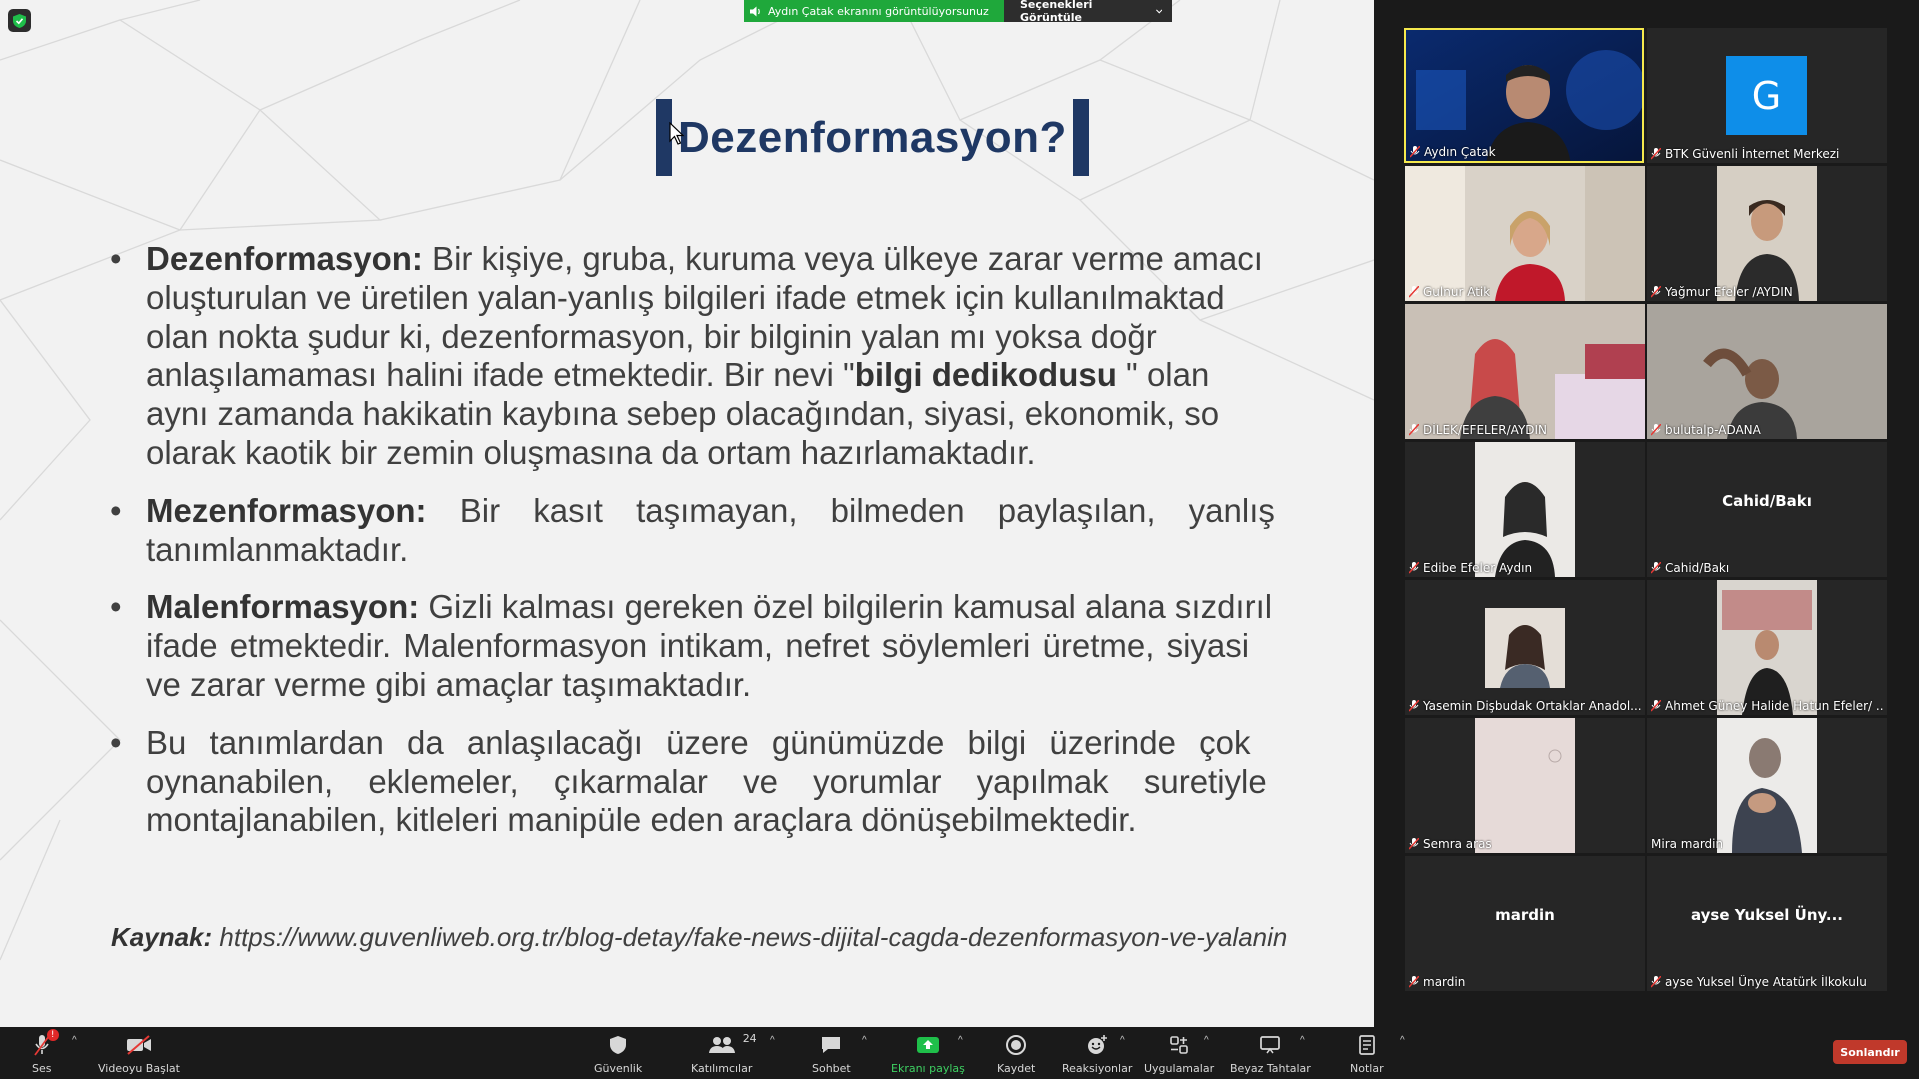  I want to click on participant-tile: Edibe Efeler Aydın, so click(1525, 509).